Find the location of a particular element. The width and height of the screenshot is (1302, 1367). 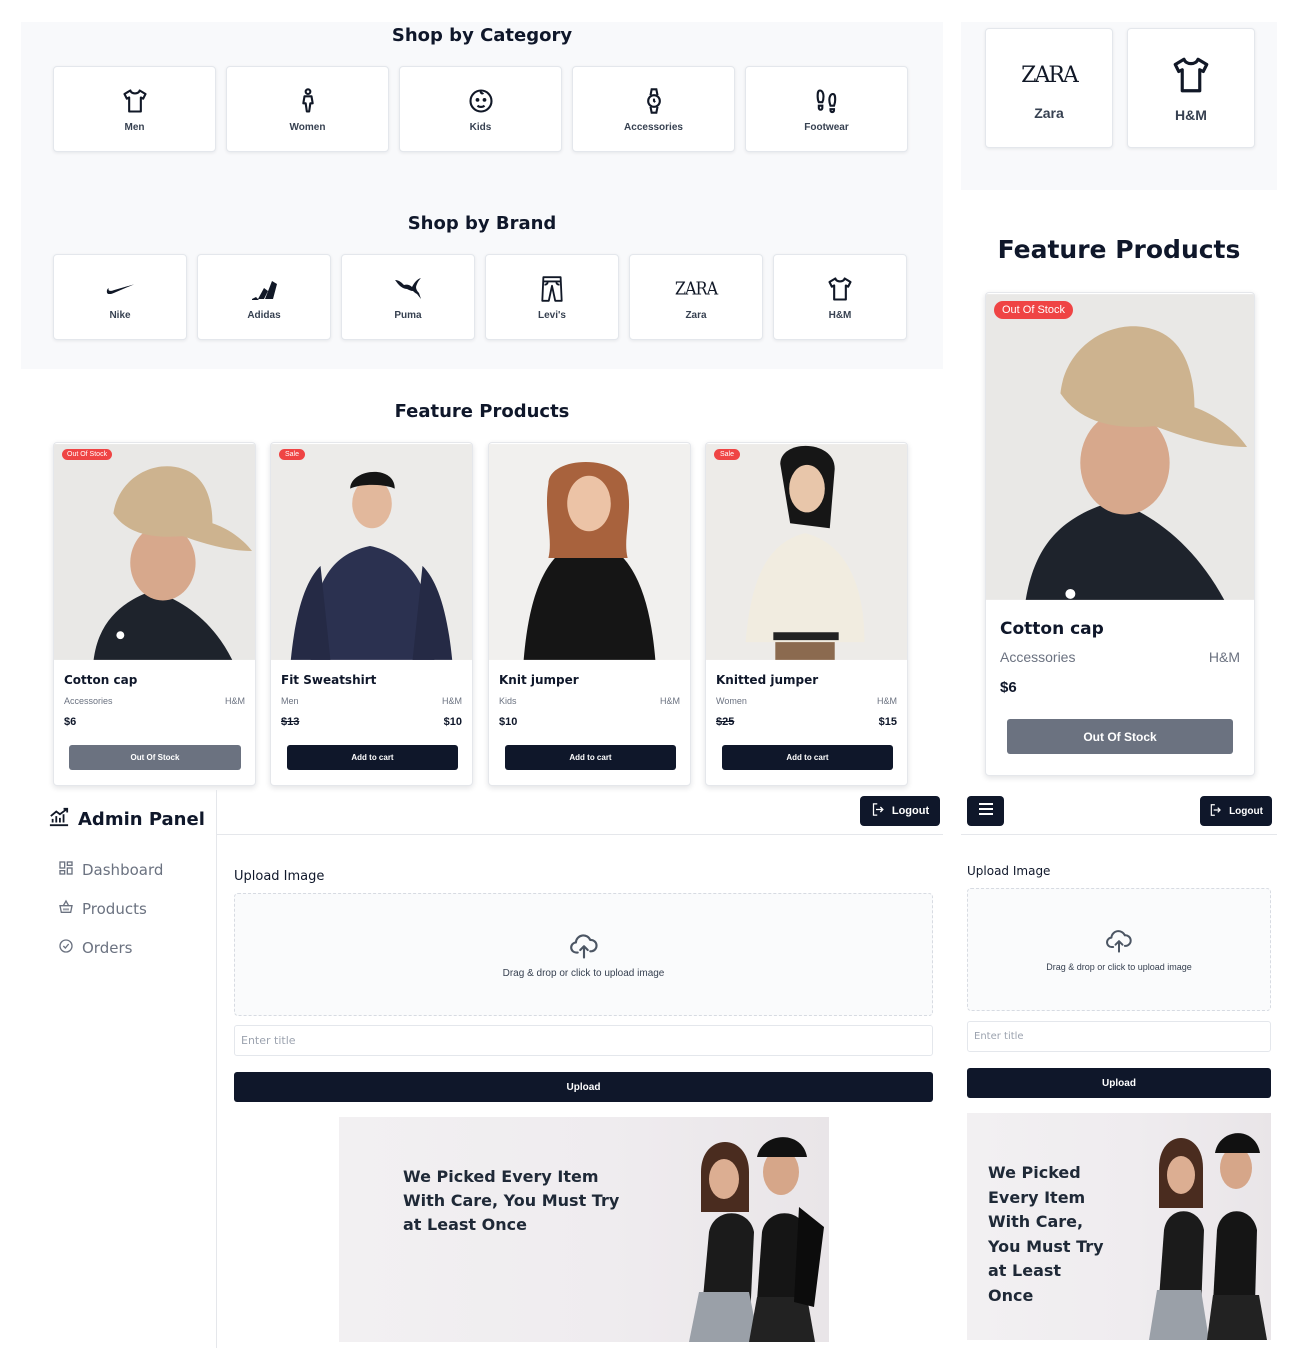

category-label: Footwear is located at coordinates (826, 127).